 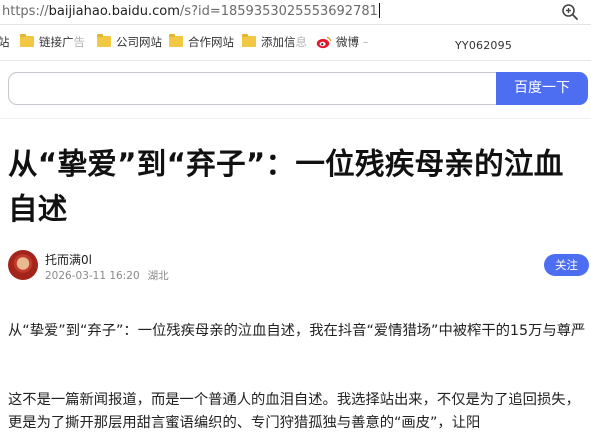 I want to click on author-avatar, so click(x=23, y=265).